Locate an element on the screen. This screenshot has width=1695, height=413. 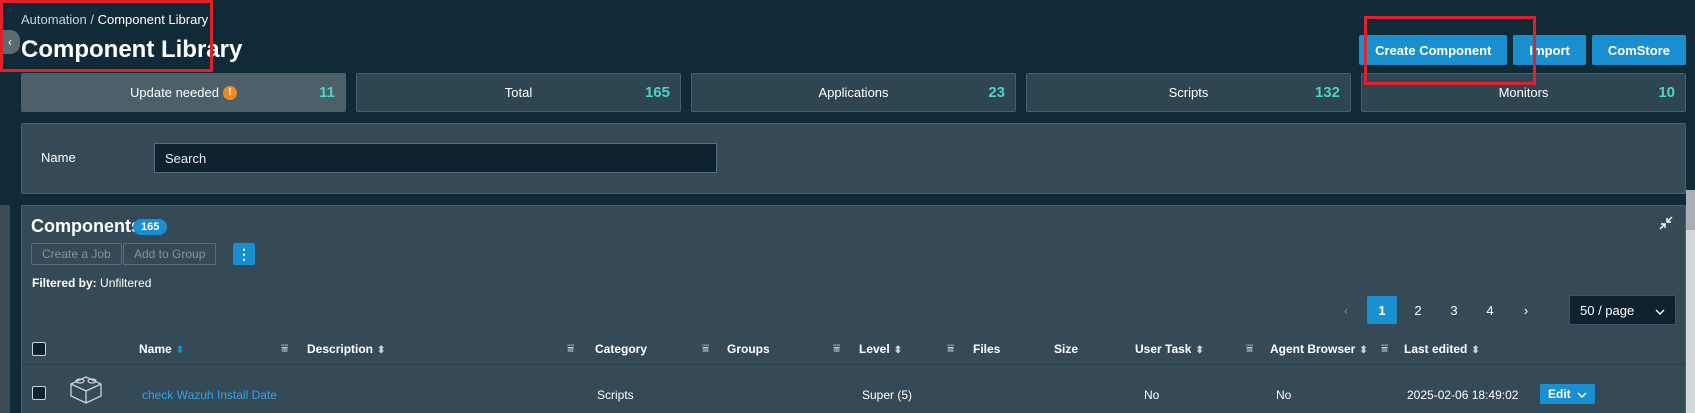
cell-last-edited: 2025-02-06 18:49:02 is located at coordinates (1463, 395).